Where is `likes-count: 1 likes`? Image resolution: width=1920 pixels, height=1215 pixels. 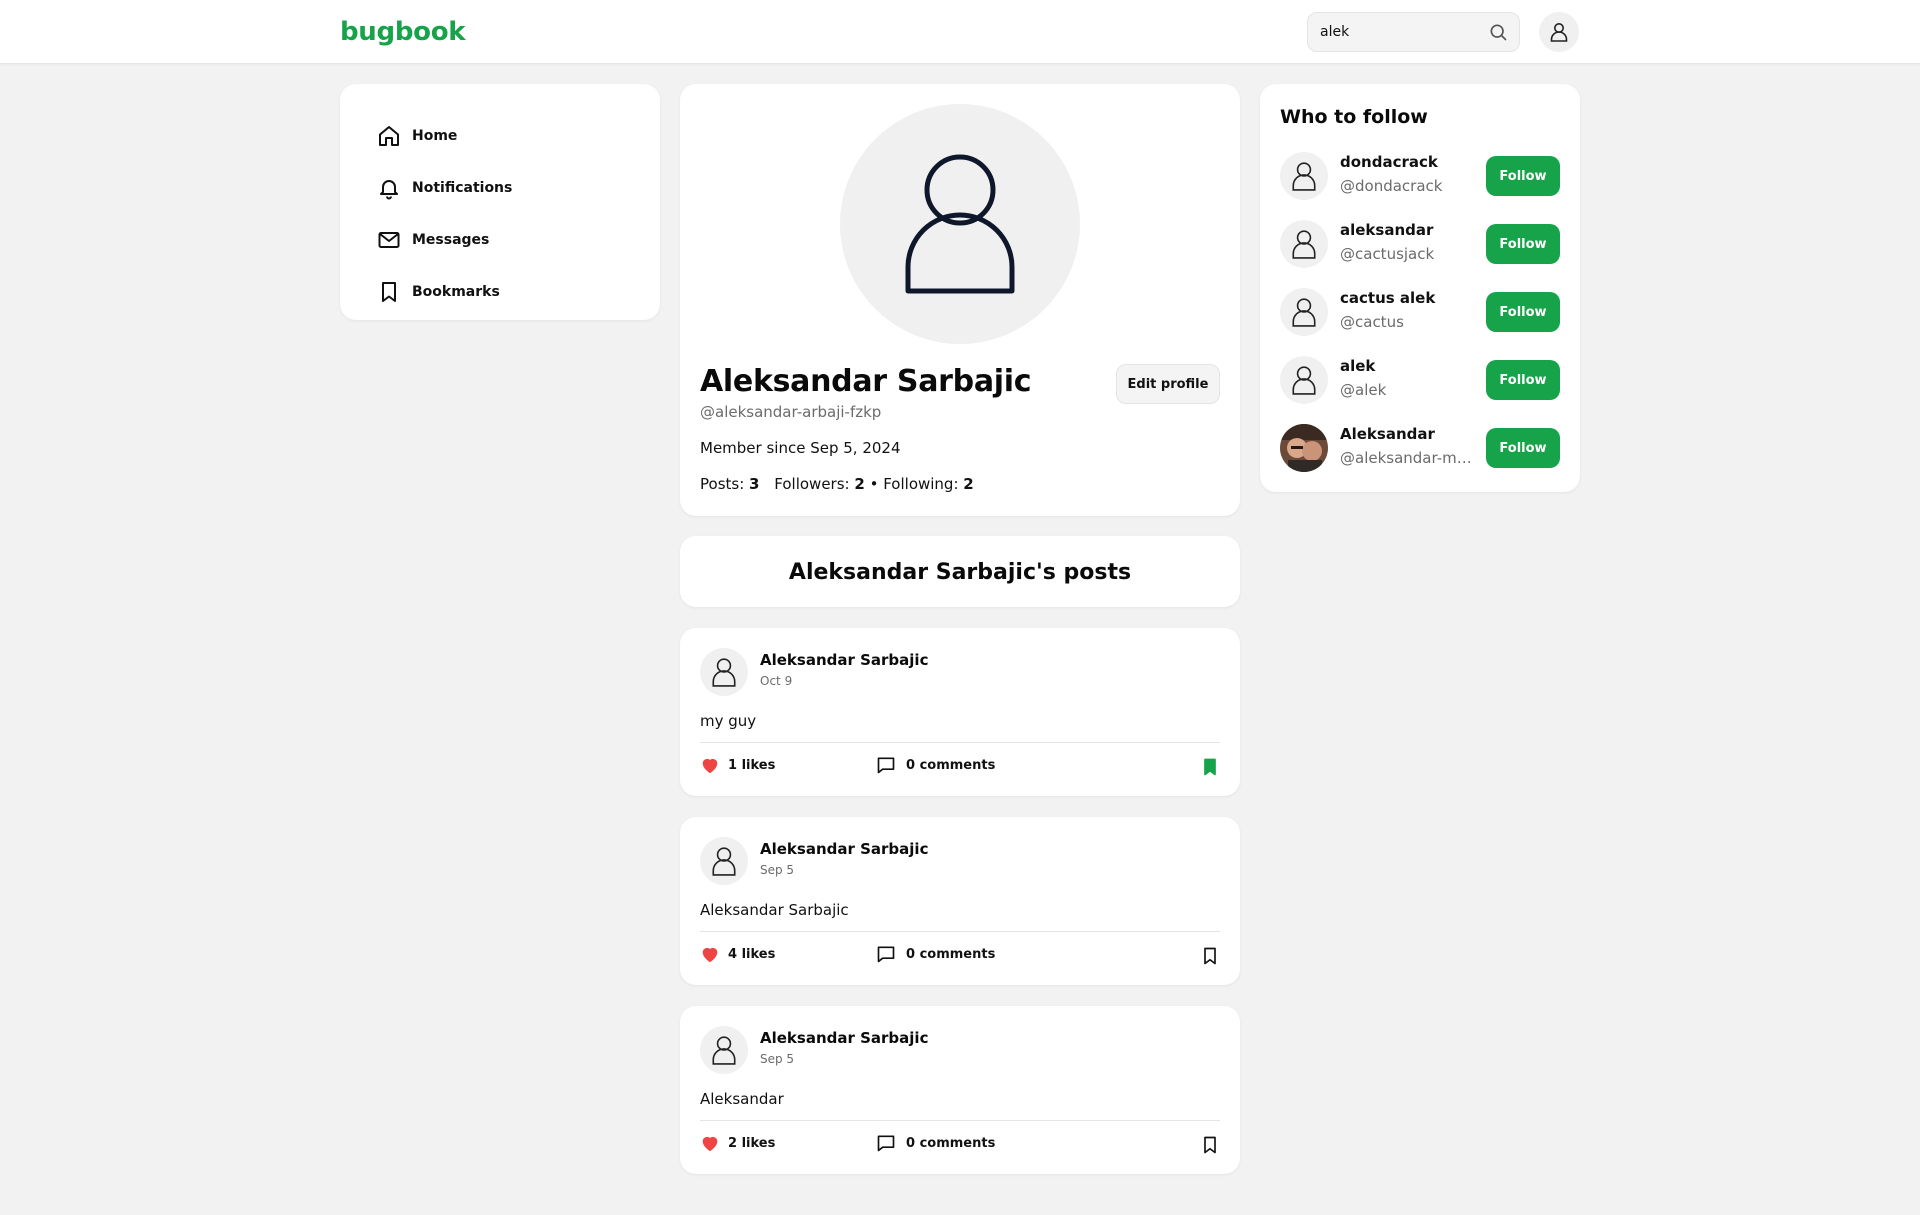
likes-count: 1 likes is located at coordinates (752, 765).